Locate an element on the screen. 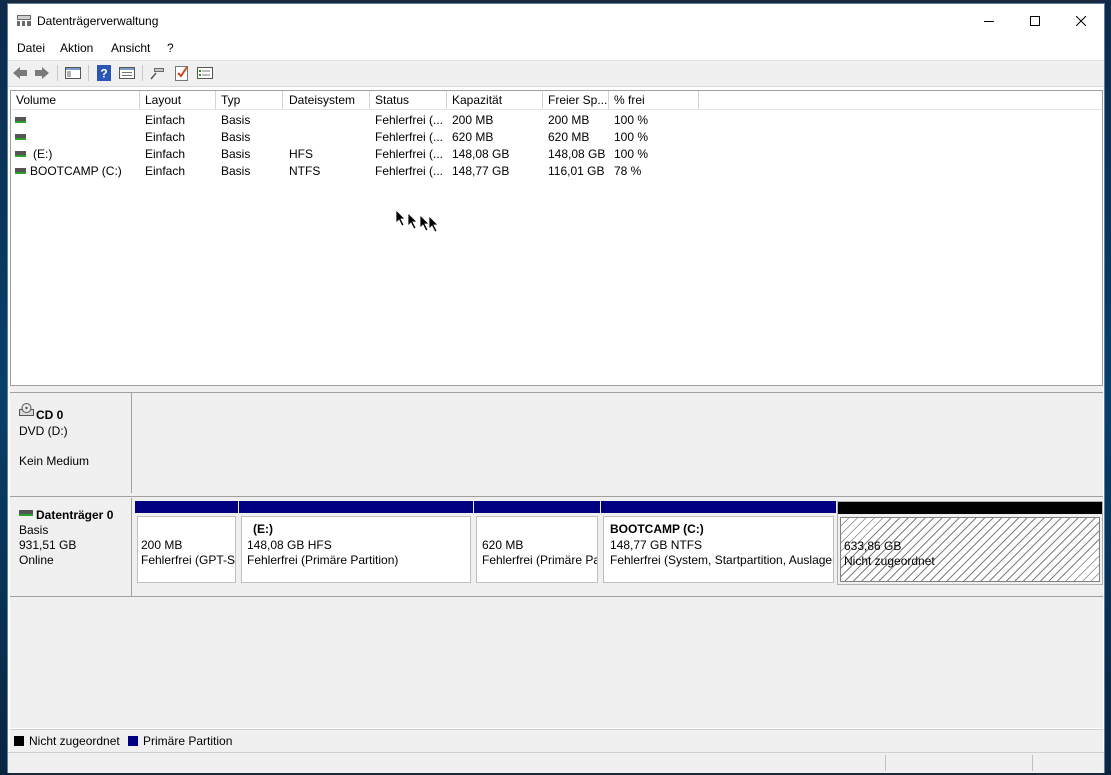 This screenshot has height=775, width=1111. forward-button is located at coordinates (42, 73).